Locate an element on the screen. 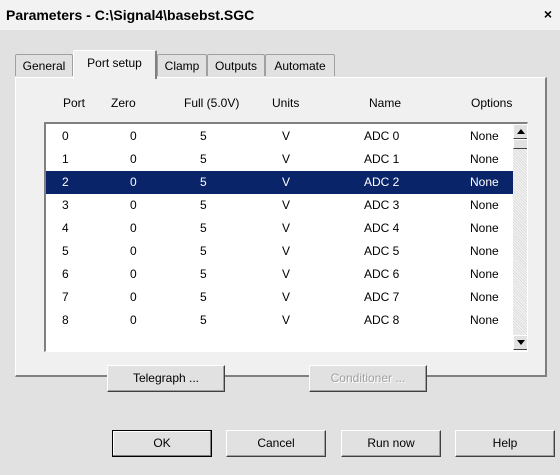 Image resolution: width=560 pixels, height=475 pixels. close-icon: × is located at coordinates (548, 14).